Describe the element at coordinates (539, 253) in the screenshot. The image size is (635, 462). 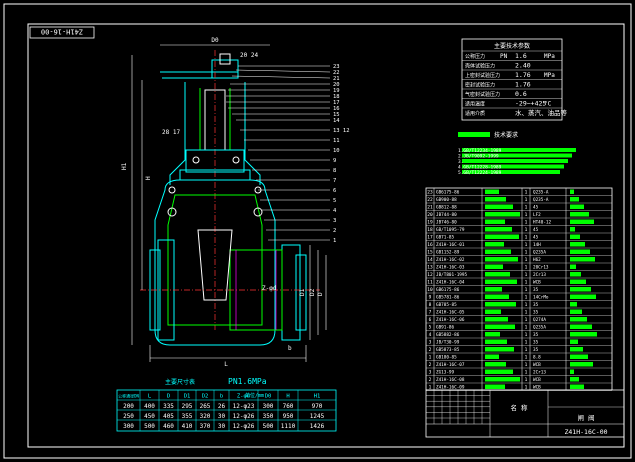
I see `bom-material: Q235A` at that location.